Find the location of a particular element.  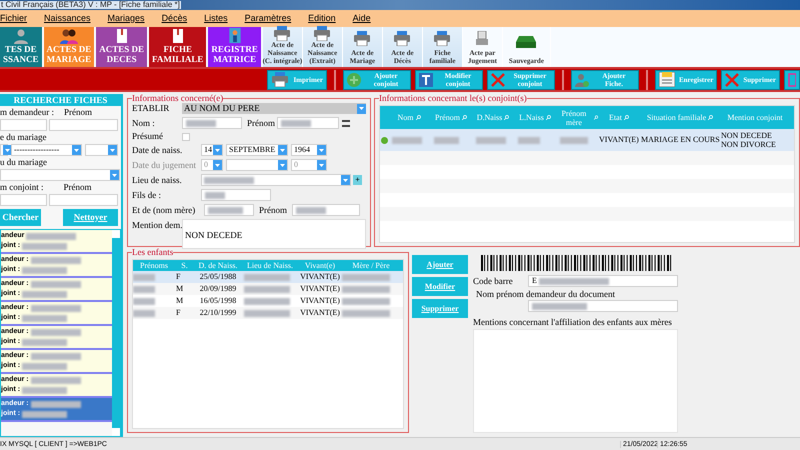

field-label: m conjoint : is located at coordinates (22, 187).